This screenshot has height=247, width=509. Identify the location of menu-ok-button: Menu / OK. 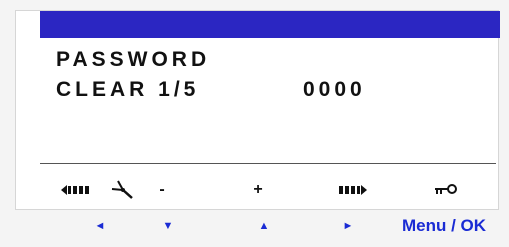
(444, 226).